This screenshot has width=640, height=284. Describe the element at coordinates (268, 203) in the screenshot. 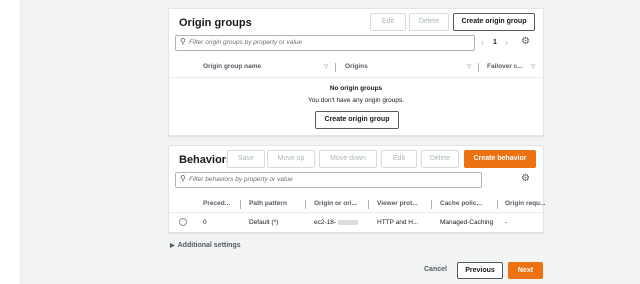

I see `col-path-pattern: Path pattern` at that location.